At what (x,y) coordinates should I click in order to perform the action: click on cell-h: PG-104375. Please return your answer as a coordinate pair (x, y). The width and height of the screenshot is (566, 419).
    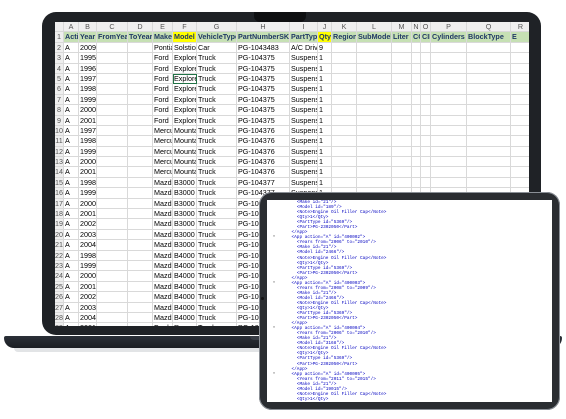
    Looking at the image, I should click on (263, 58).